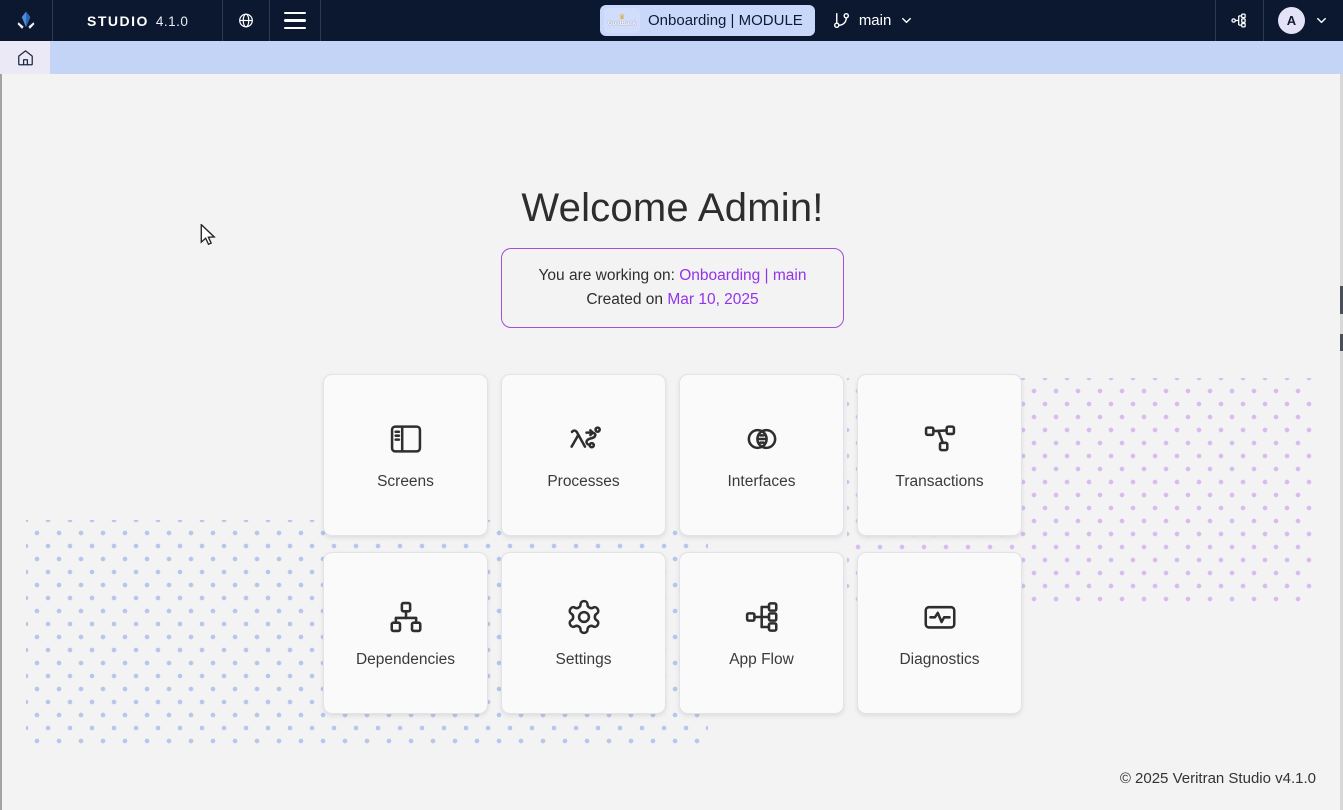 The image size is (1343, 810). Describe the element at coordinates (761, 438) in the screenshot. I see `interfaces-icon` at that location.